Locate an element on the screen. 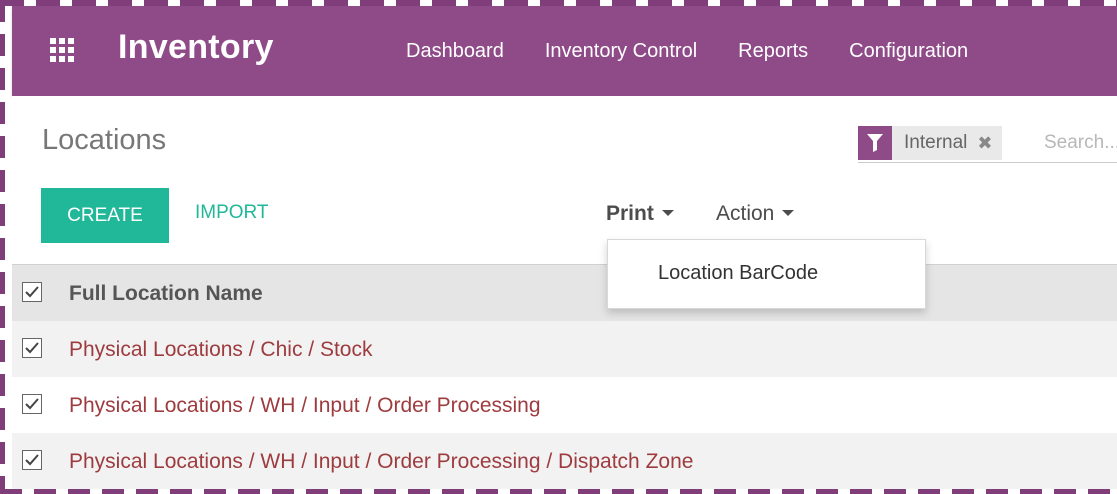  column-header-full-location-name: Full Location Name is located at coordinates (166, 294).